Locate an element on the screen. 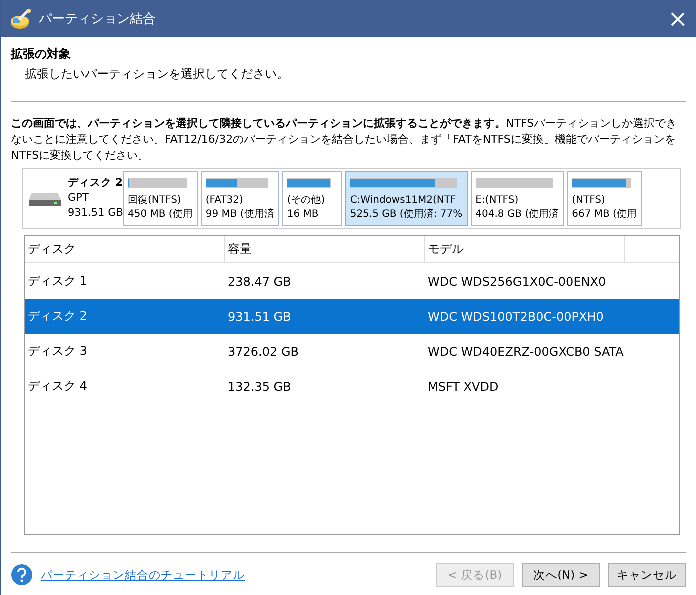 This screenshot has height=595, width=696. partition-label: (その他) is located at coordinates (306, 201).